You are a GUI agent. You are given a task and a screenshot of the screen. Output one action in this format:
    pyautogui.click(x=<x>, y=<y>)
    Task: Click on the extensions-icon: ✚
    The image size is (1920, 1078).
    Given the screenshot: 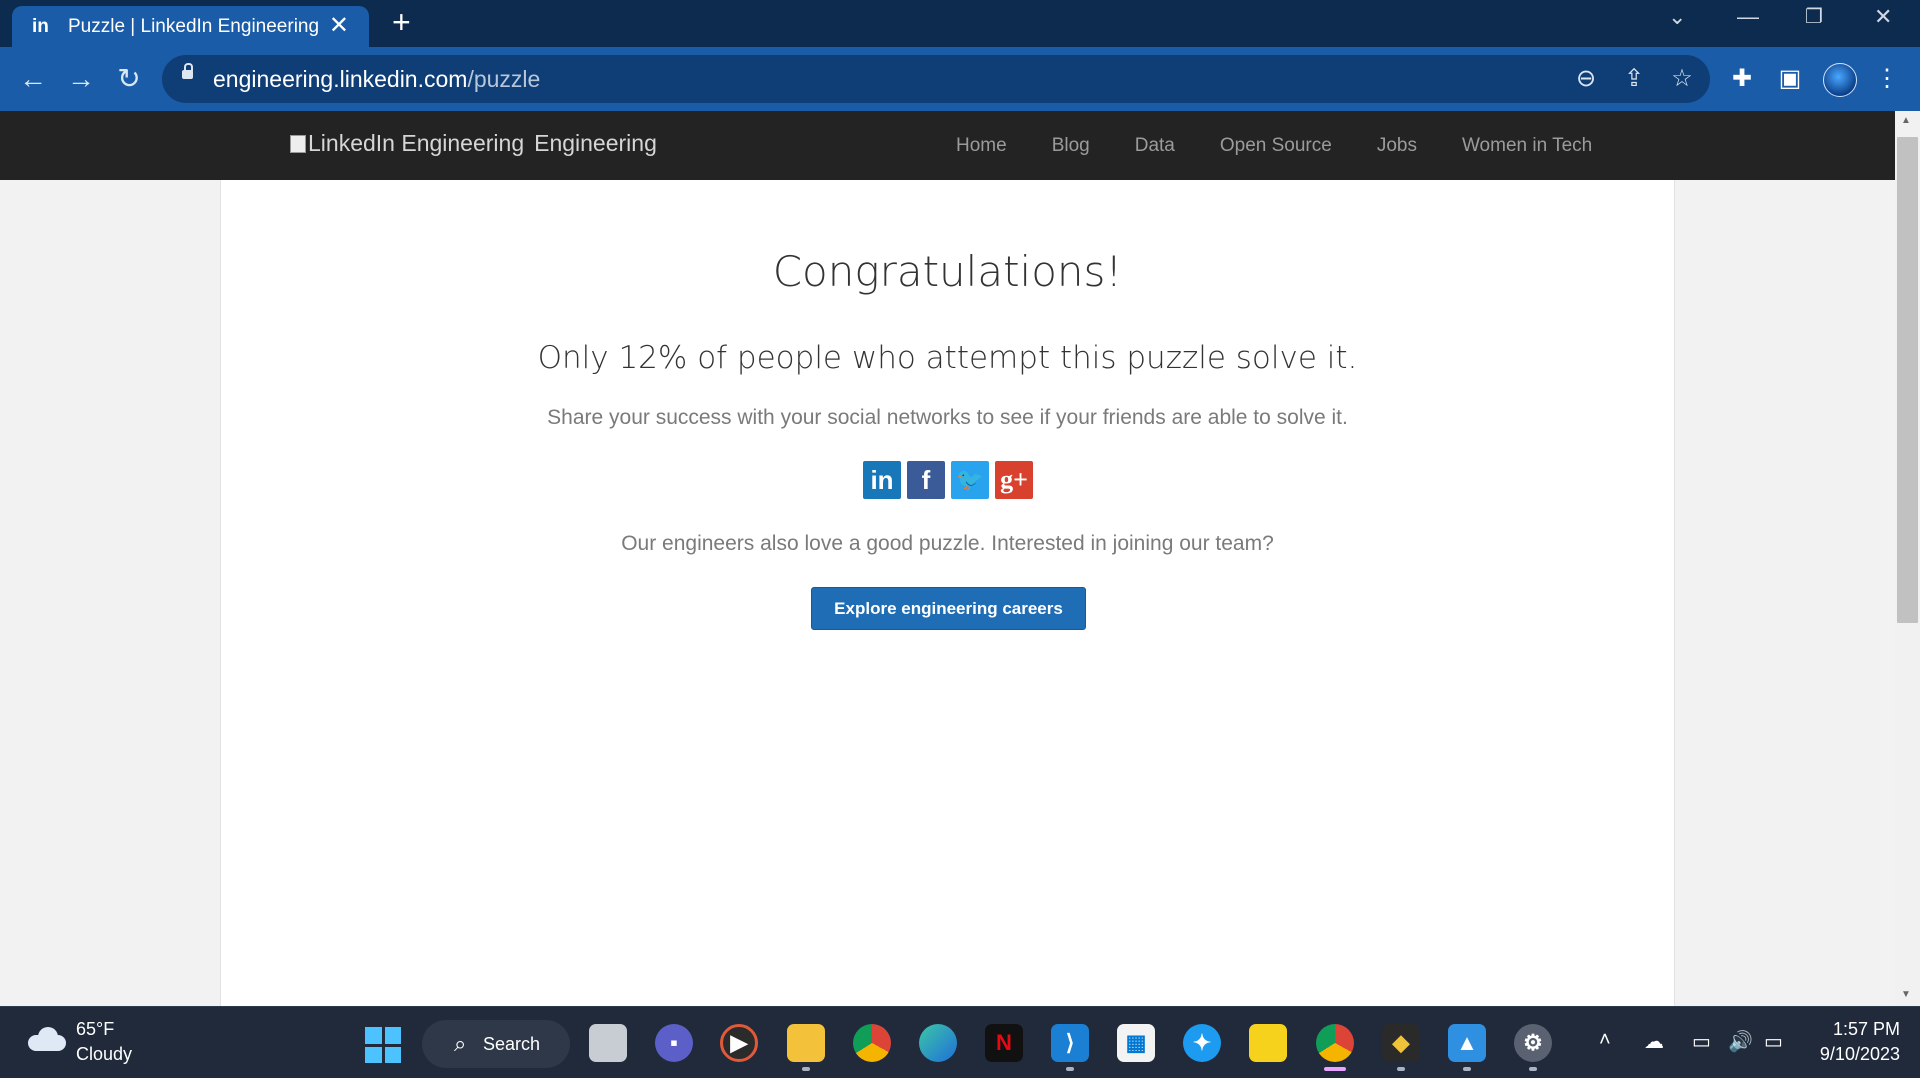 What is the action you would take?
    pyautogui.click(x=1742, y=79)
    